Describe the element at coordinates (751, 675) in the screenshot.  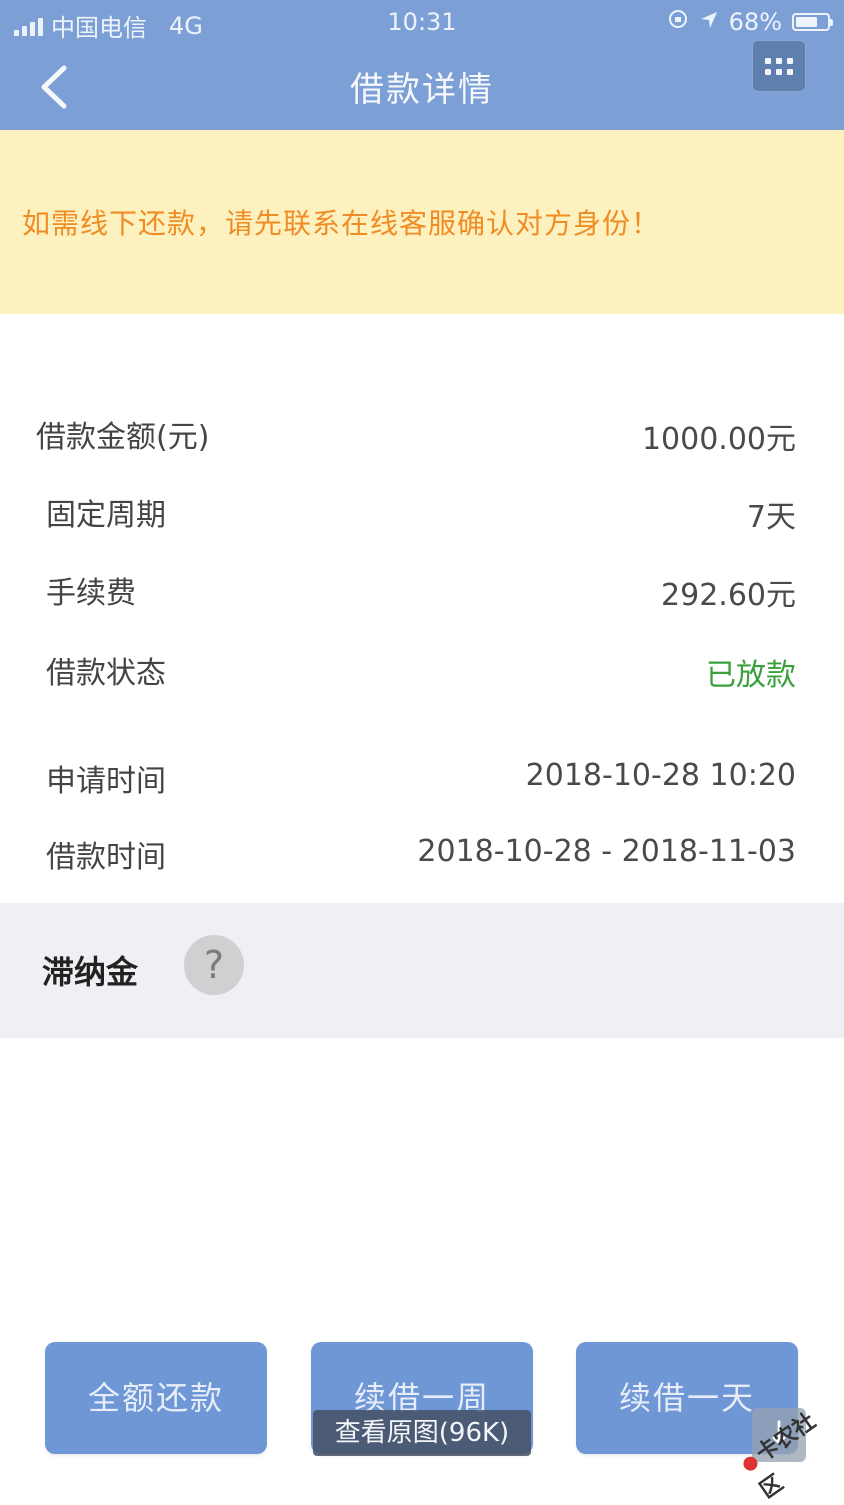
I see `status-value: 已放款` at that location.